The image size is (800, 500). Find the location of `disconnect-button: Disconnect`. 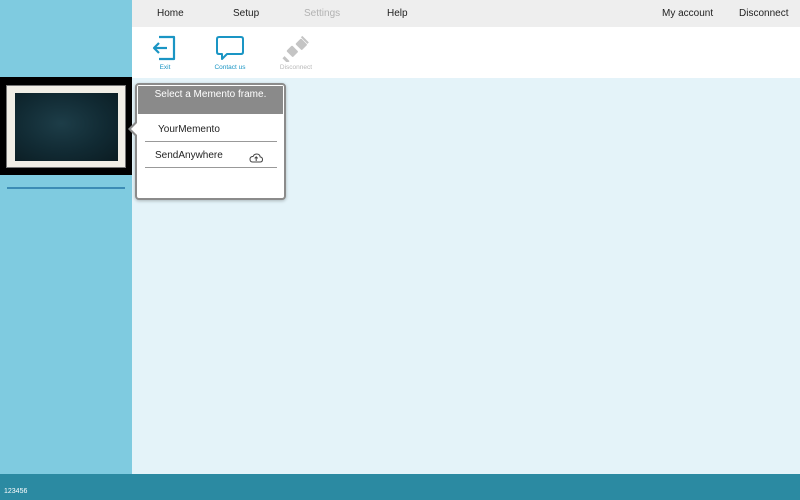

disconnect-button: Disconnect is located at coordinates (296, 56).